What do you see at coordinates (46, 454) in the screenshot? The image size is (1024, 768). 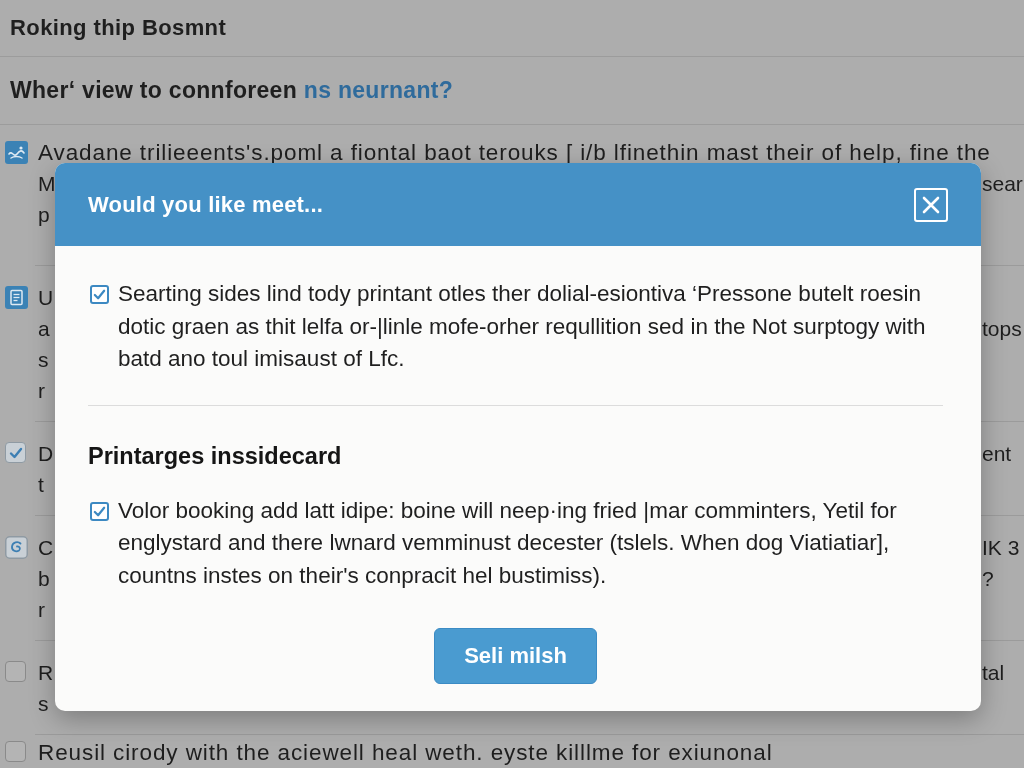 I see `list-item-text: D` at bounding box center [46, 454].